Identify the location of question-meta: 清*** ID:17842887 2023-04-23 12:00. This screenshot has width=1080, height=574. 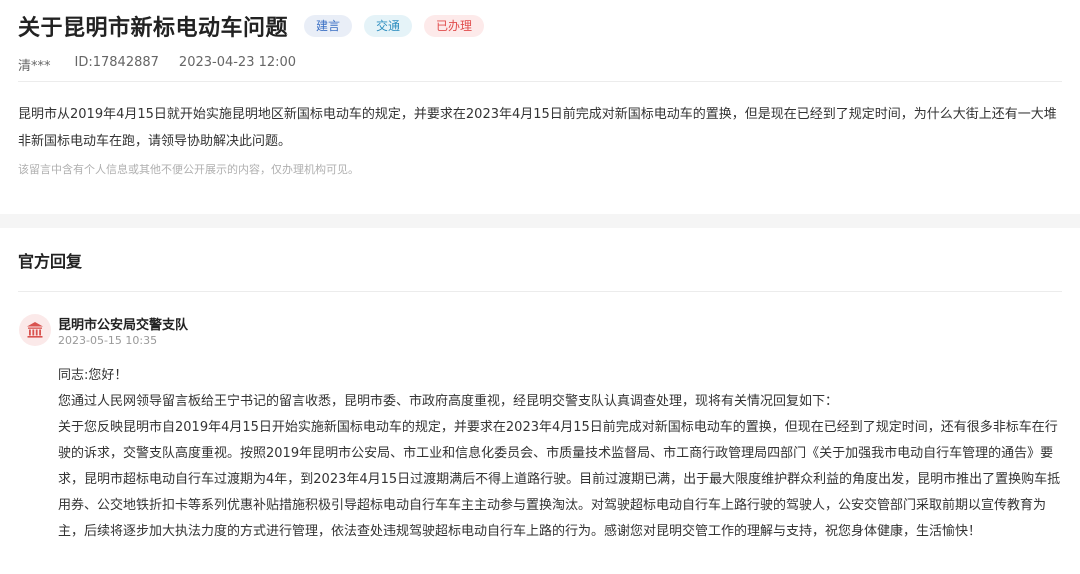
(167, 64).